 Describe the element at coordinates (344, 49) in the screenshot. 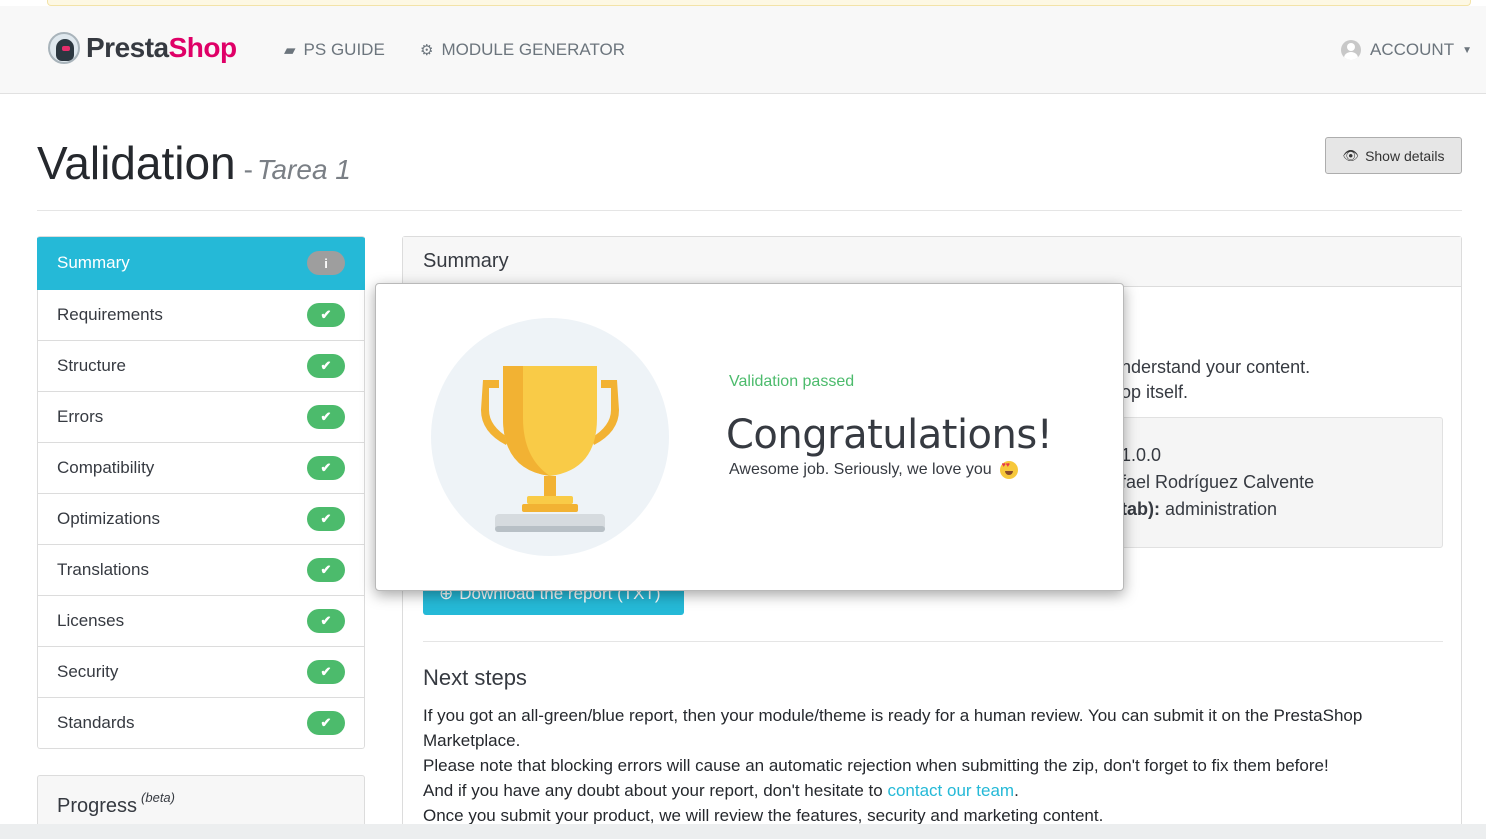

I see `nav-ps-guide-label: PS GUIDE` at that location.